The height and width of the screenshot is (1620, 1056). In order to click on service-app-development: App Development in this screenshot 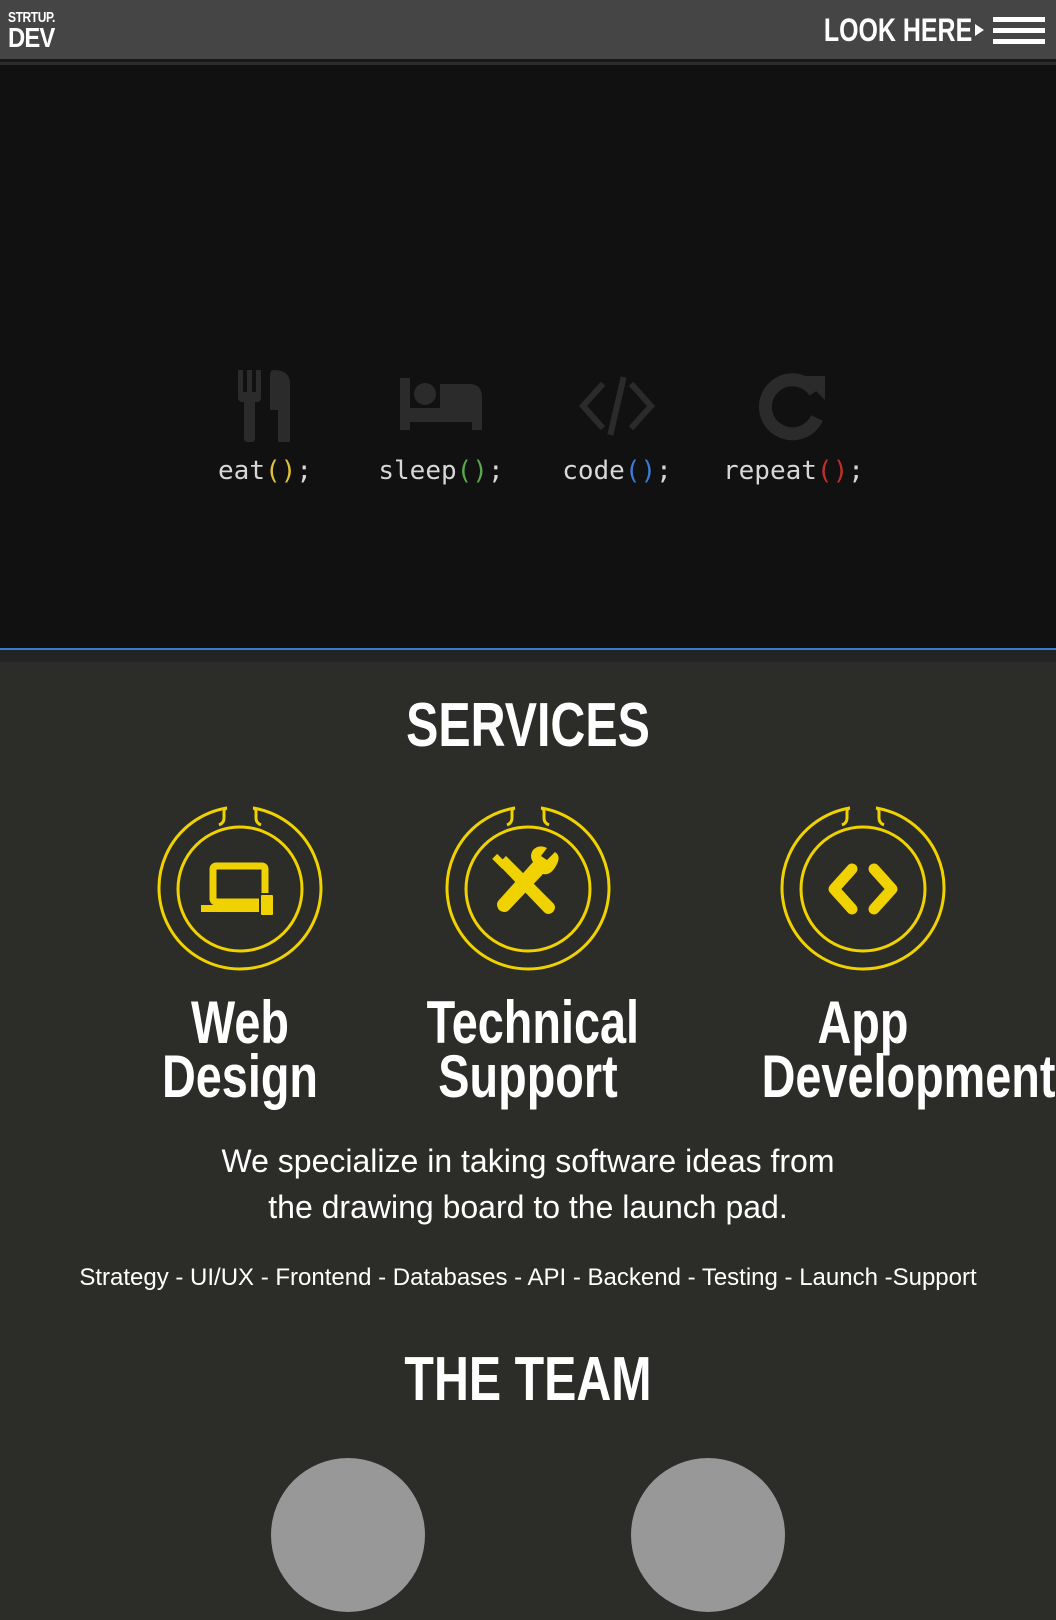, I will do `click(894, 957)`.